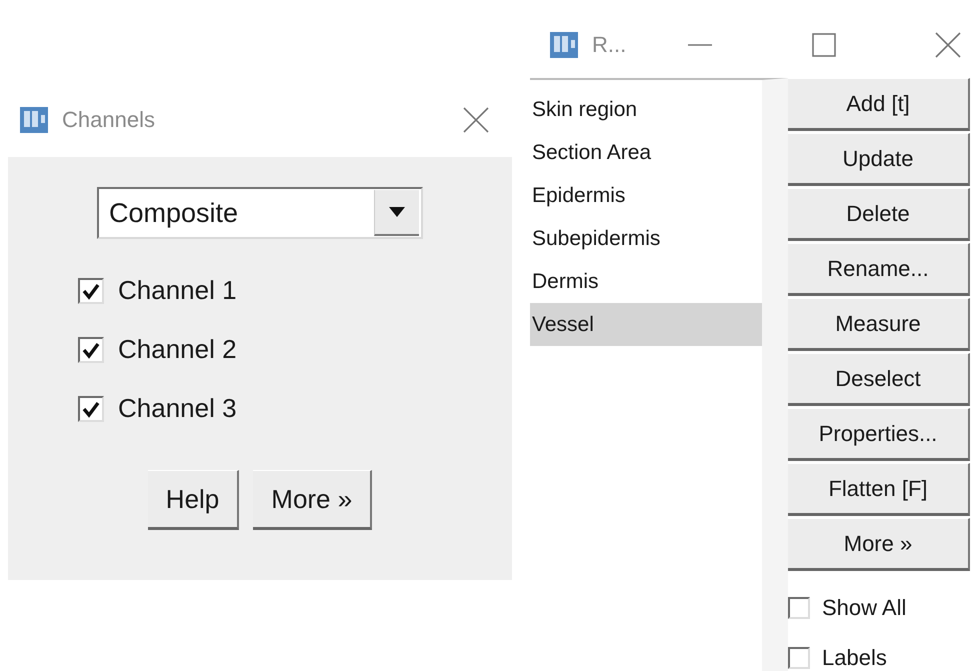  I want to click on checkbox-label: Channel 3, so click(177, 408).